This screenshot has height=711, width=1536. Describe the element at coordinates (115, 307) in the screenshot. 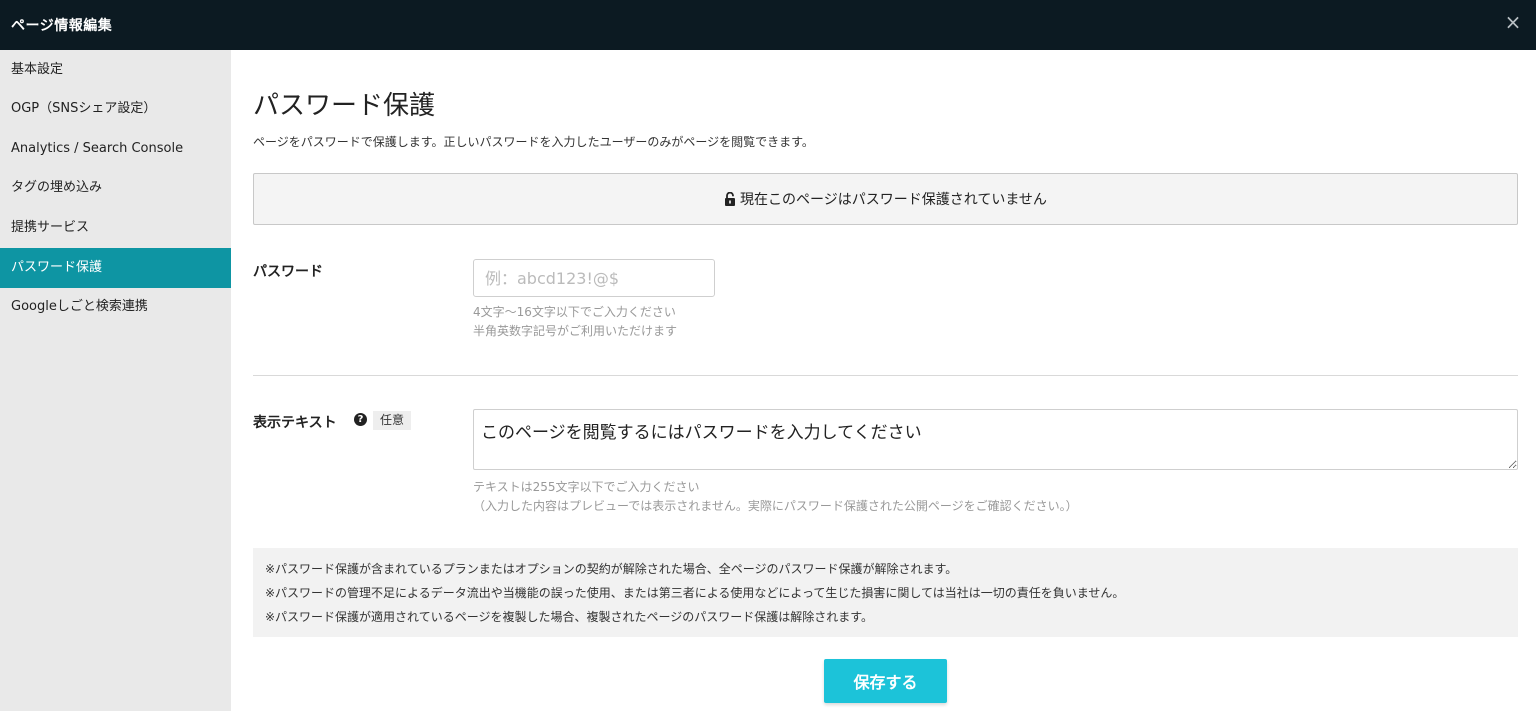

I see `sidebar-item-google-jobs: Googleしごと検索連携` at that location.